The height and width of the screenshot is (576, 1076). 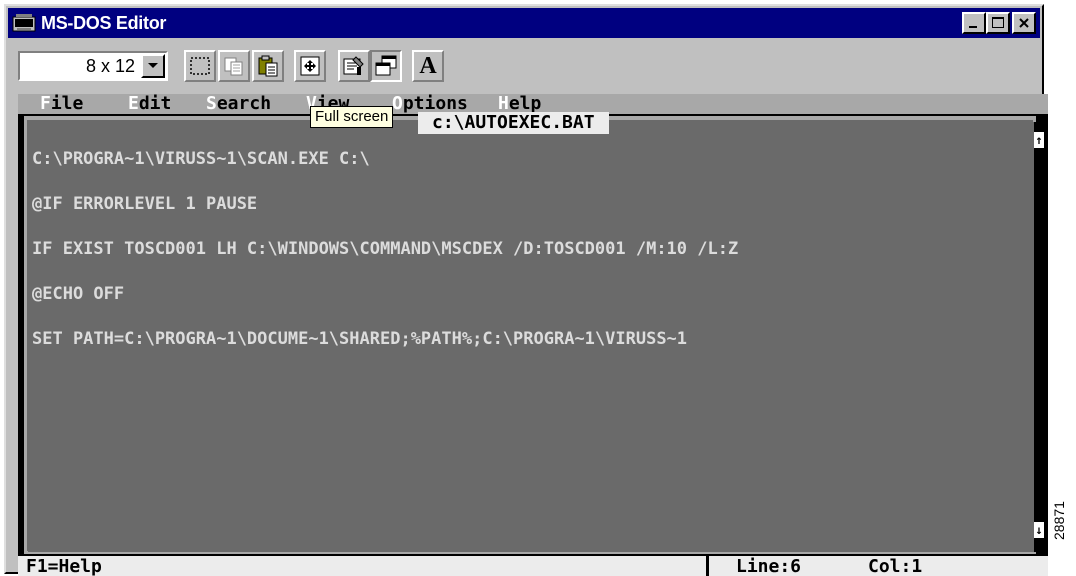 What do you see at coordinates (149, 104) in the screenshot?
I see `menu-edit: Edit` at bounding box center [149, 104].